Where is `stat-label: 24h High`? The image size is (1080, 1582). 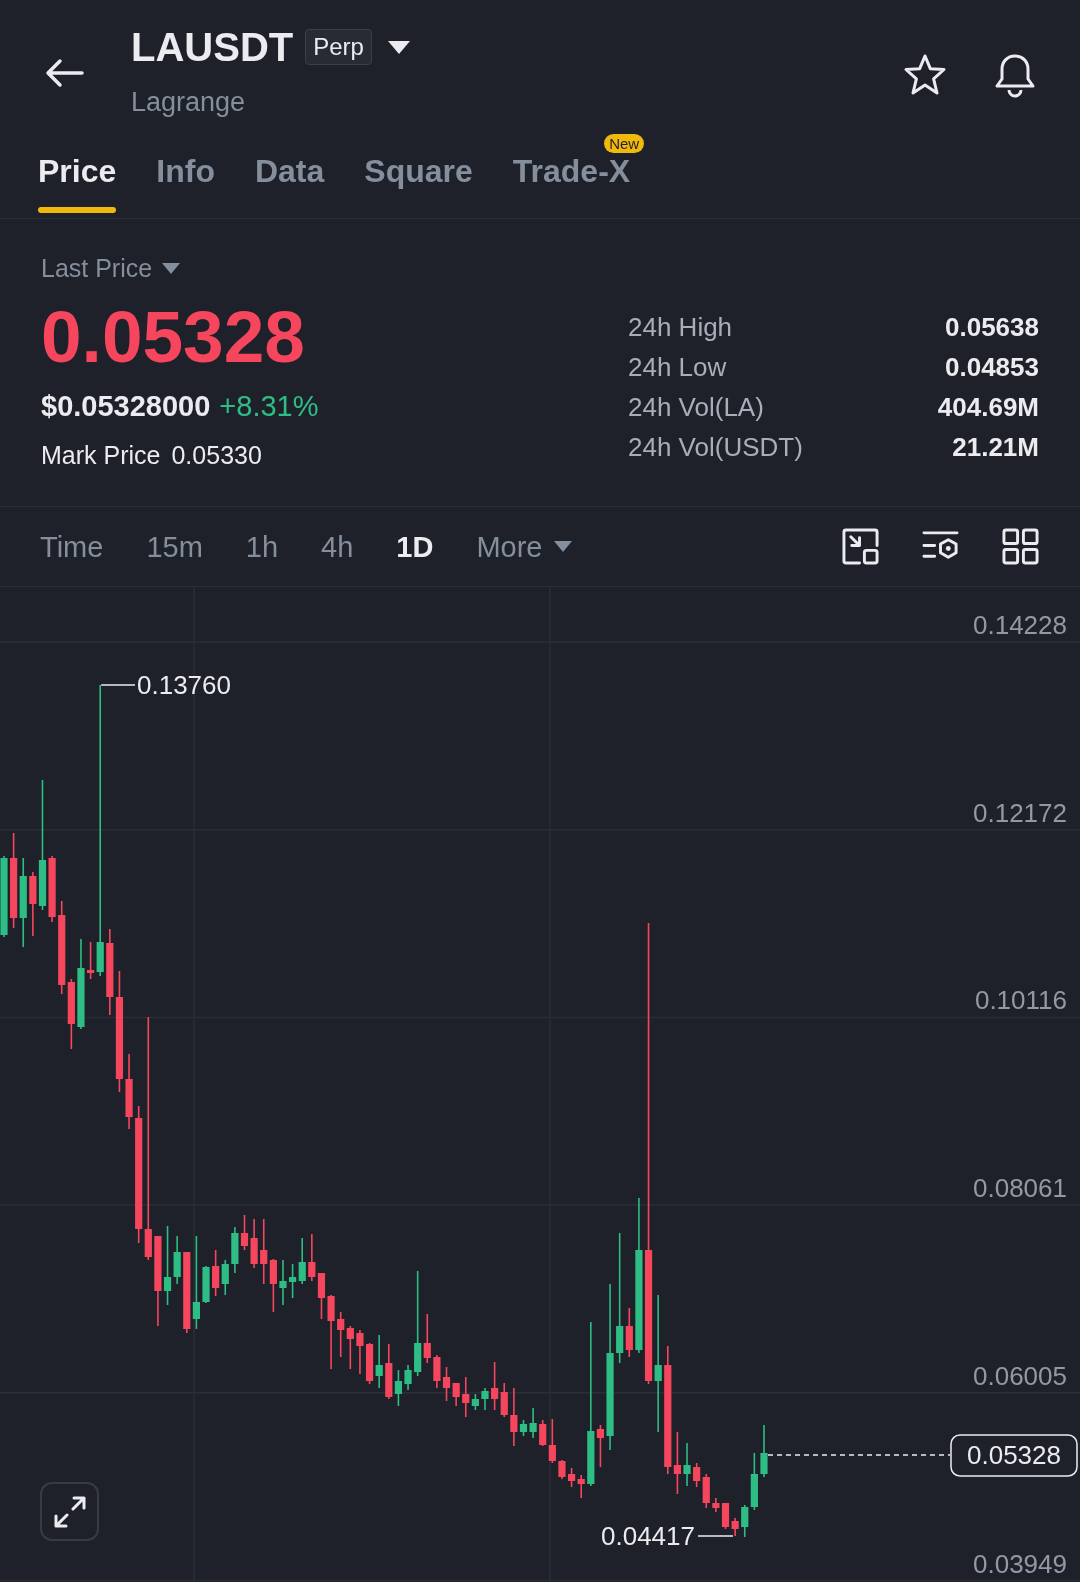 stat-label: 24h High is located at coordinates (680, 327).